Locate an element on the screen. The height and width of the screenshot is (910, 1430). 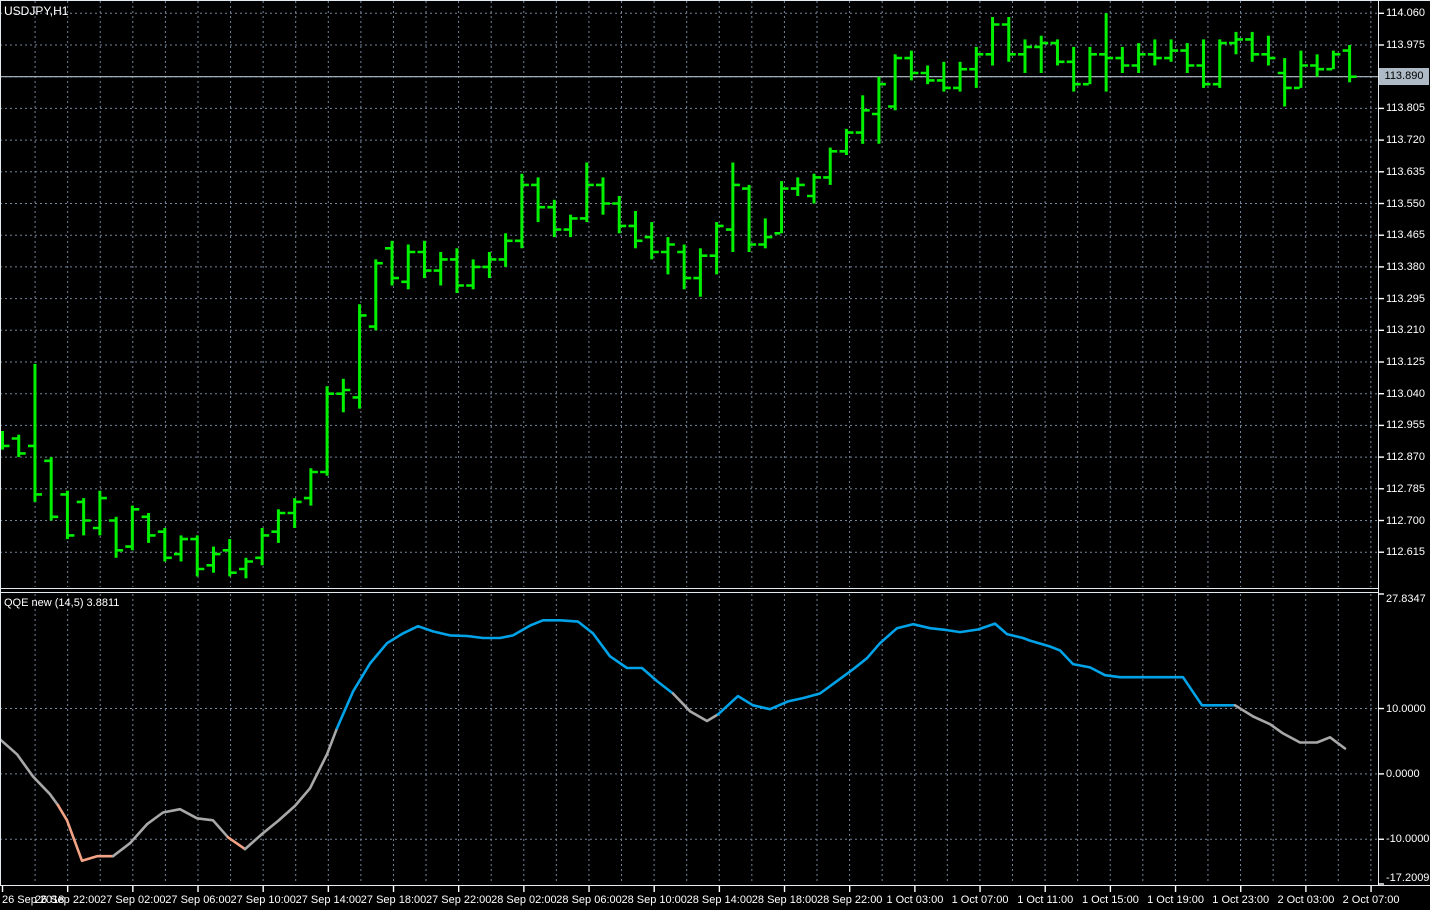
symbol-timeframe-label: USDJPY,H1 is located at coordinates (36, 11).